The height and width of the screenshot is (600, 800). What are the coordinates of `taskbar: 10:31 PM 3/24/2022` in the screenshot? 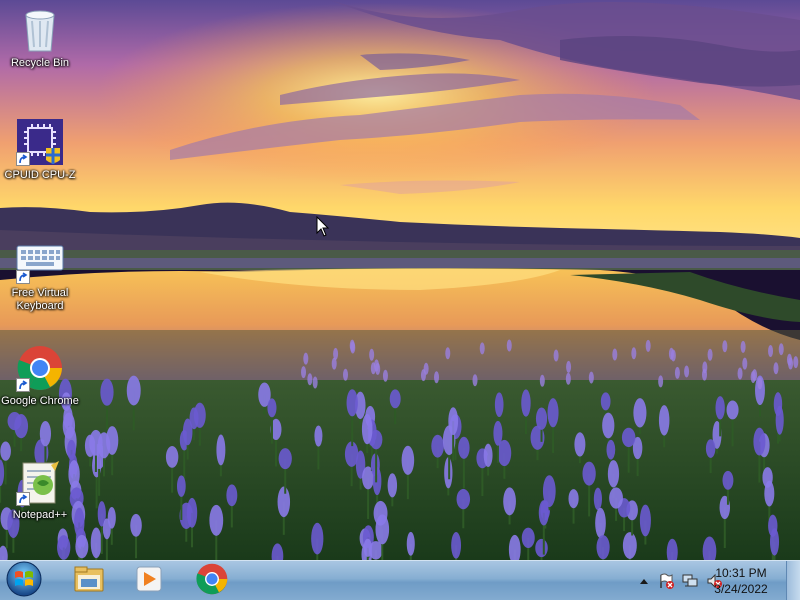 It's located at (400, 580).